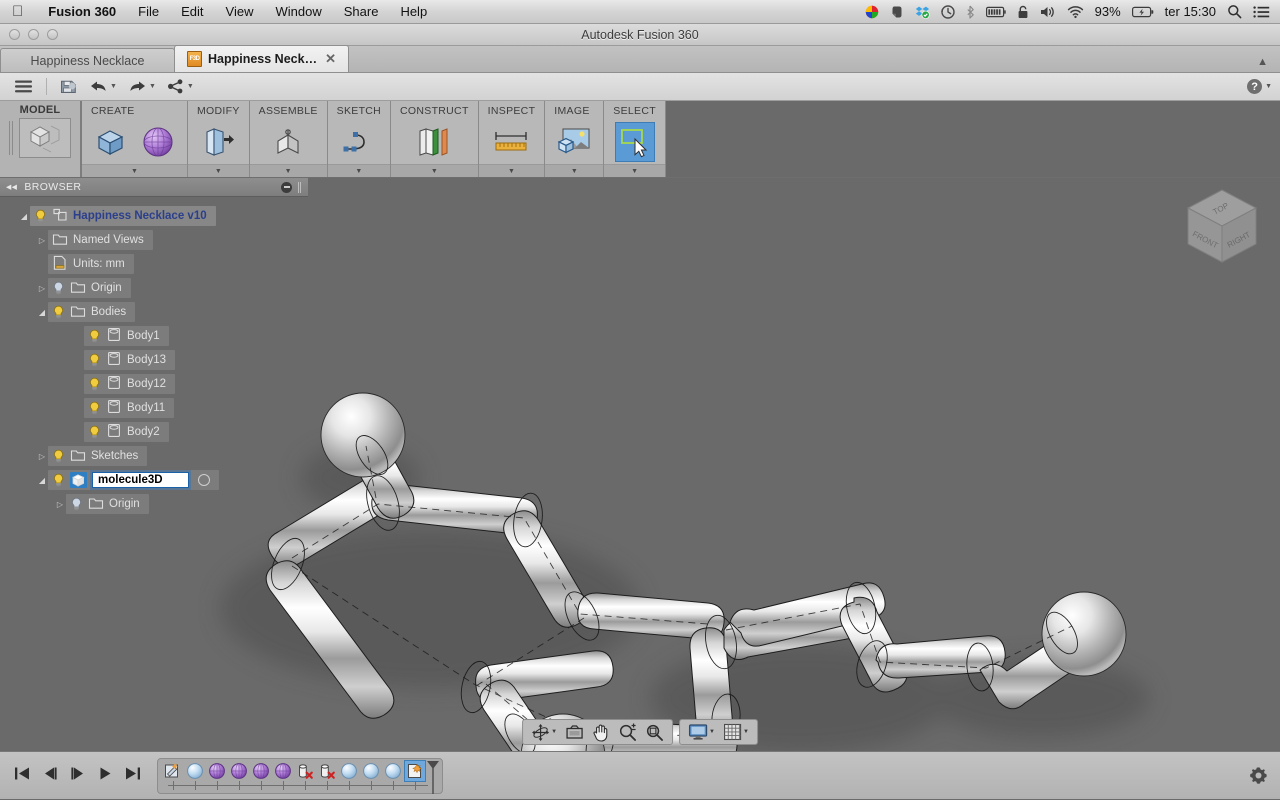  Describe the element at coordinates (511, 142) in the screenshot. I see `ruler-measure-icon` at that location.